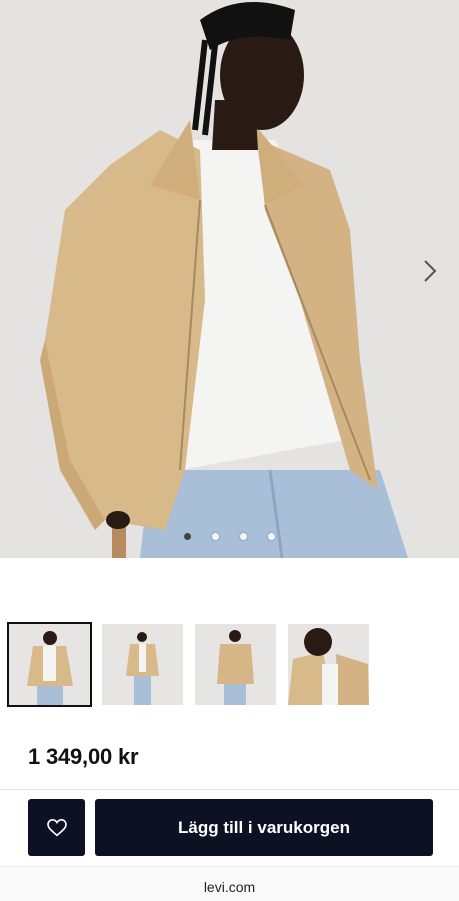 The image size is (459, 901). Describe the element at coordinates (264, 827) in the screenshot. I see `add-to-cart-button: Lägg till i varukorgen` at that location.